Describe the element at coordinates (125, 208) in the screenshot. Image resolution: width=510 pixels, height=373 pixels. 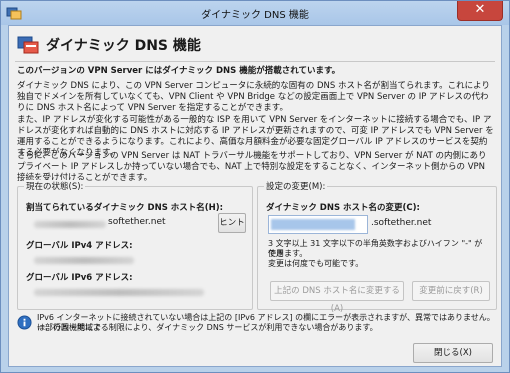
I see `assigned-hostname-label: 割当てられているダイナミック DNS ホスト名(H):` at that location.